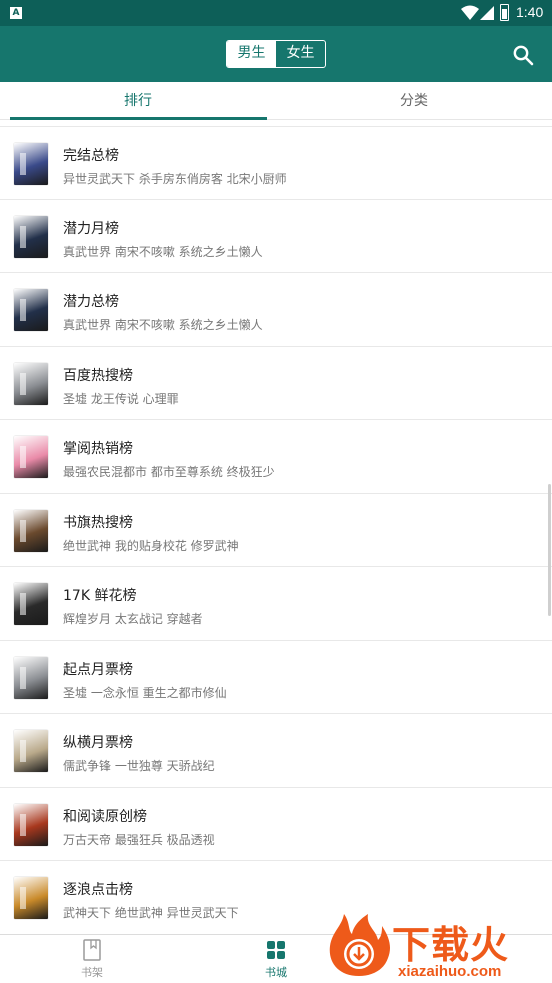  Describe the element at coordinates (276, 457) in the screenshot. I see `ranking-item: 掌阅热销榜 最强农民混都市 都市至尊系统 终极狂少` at that location.